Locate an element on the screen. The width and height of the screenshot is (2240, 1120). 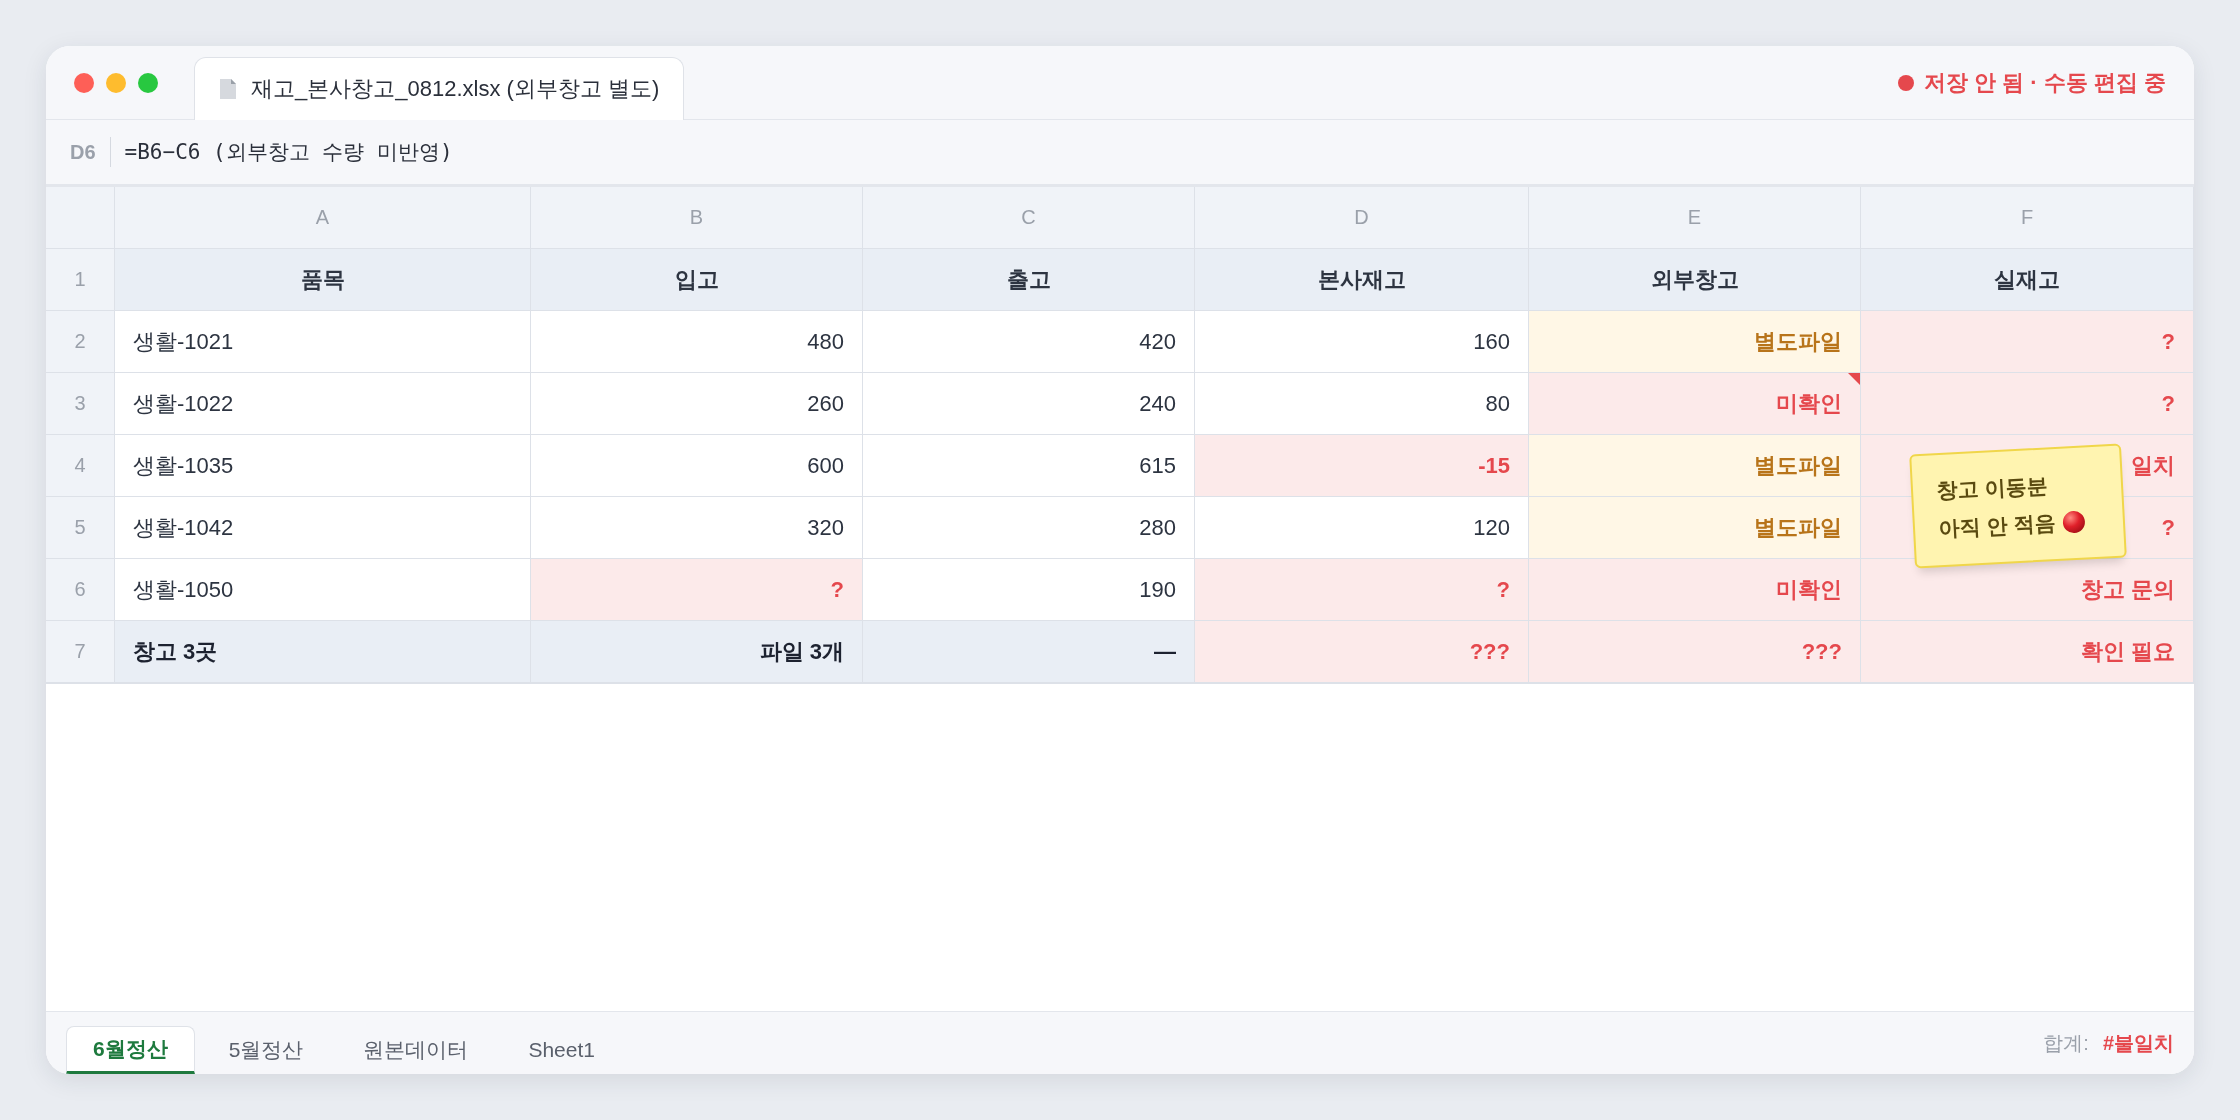
column-header: C is located at coordinates (1029, 218).